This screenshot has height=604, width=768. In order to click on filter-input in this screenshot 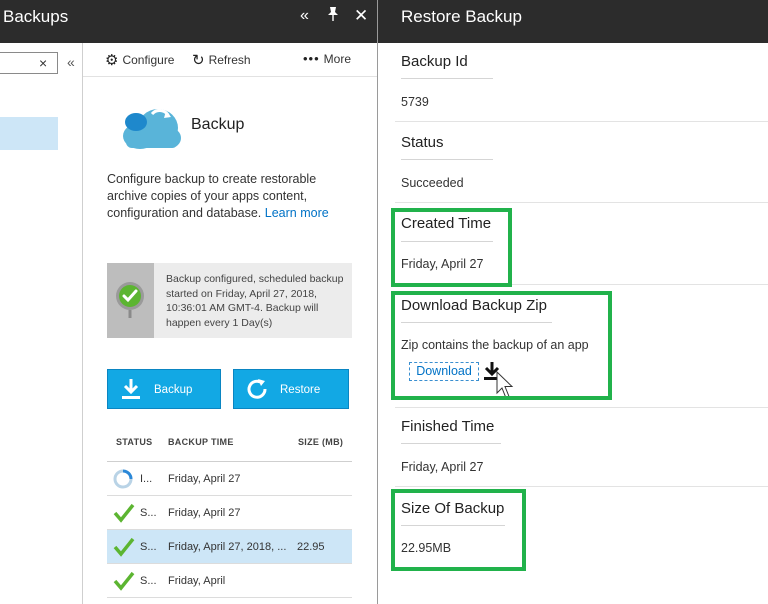, I will do `click(29, 63)`.